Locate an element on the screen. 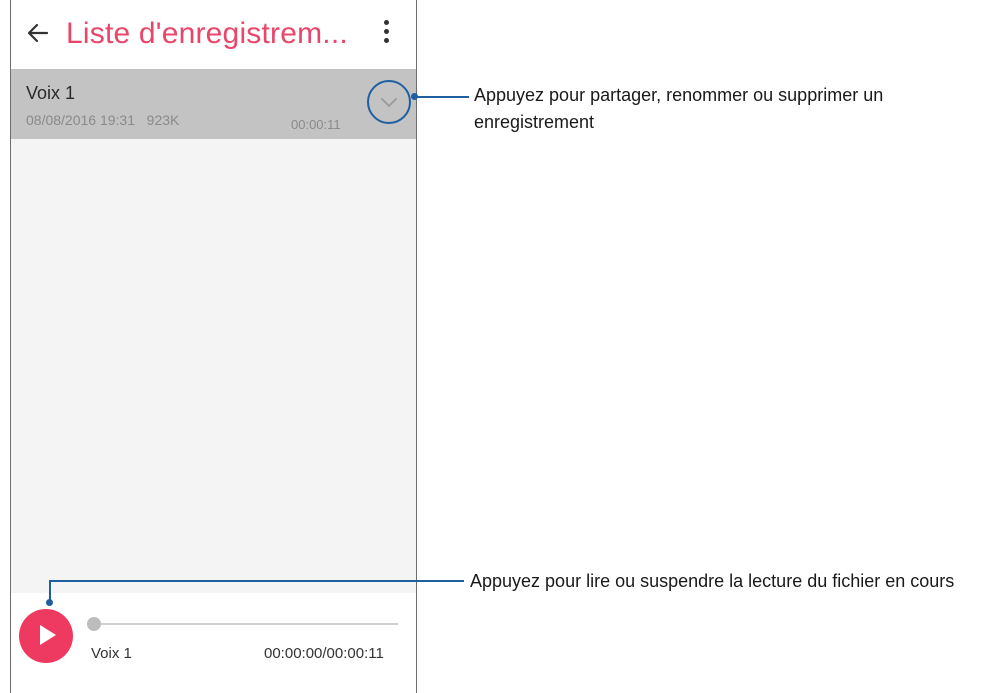 This screenshot has width=1005, height=693. player-time: 00:00:00/00:00:11 is located at coordinates (324, 653).